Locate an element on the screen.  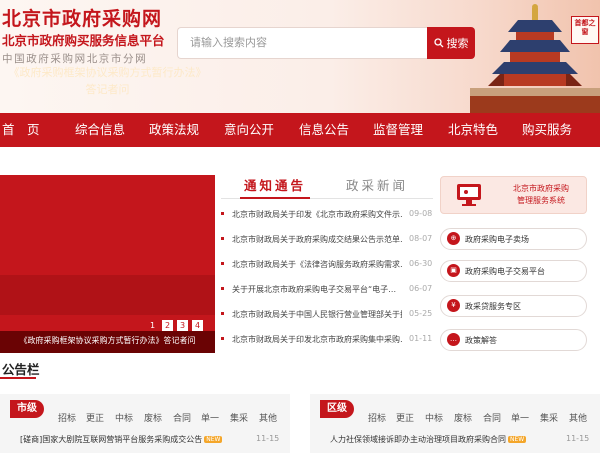
nav-item-supervision: 监督管理 is located at coordinates (398, 130).